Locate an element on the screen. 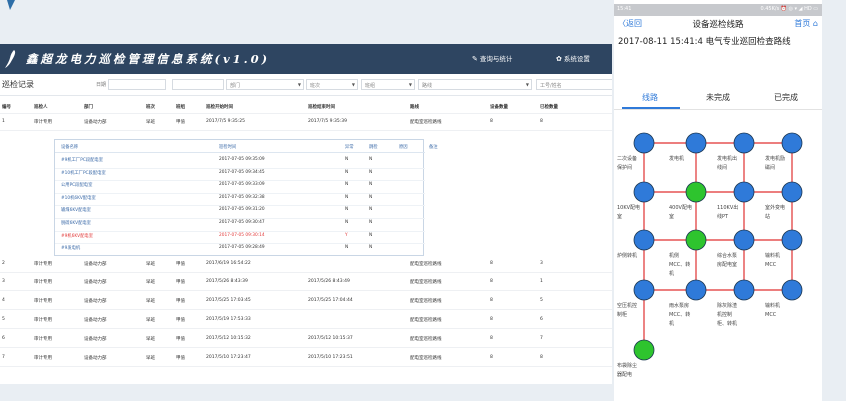  table-cell: 2017/7/5 9:35:39 is located at coordinates (327, 121).